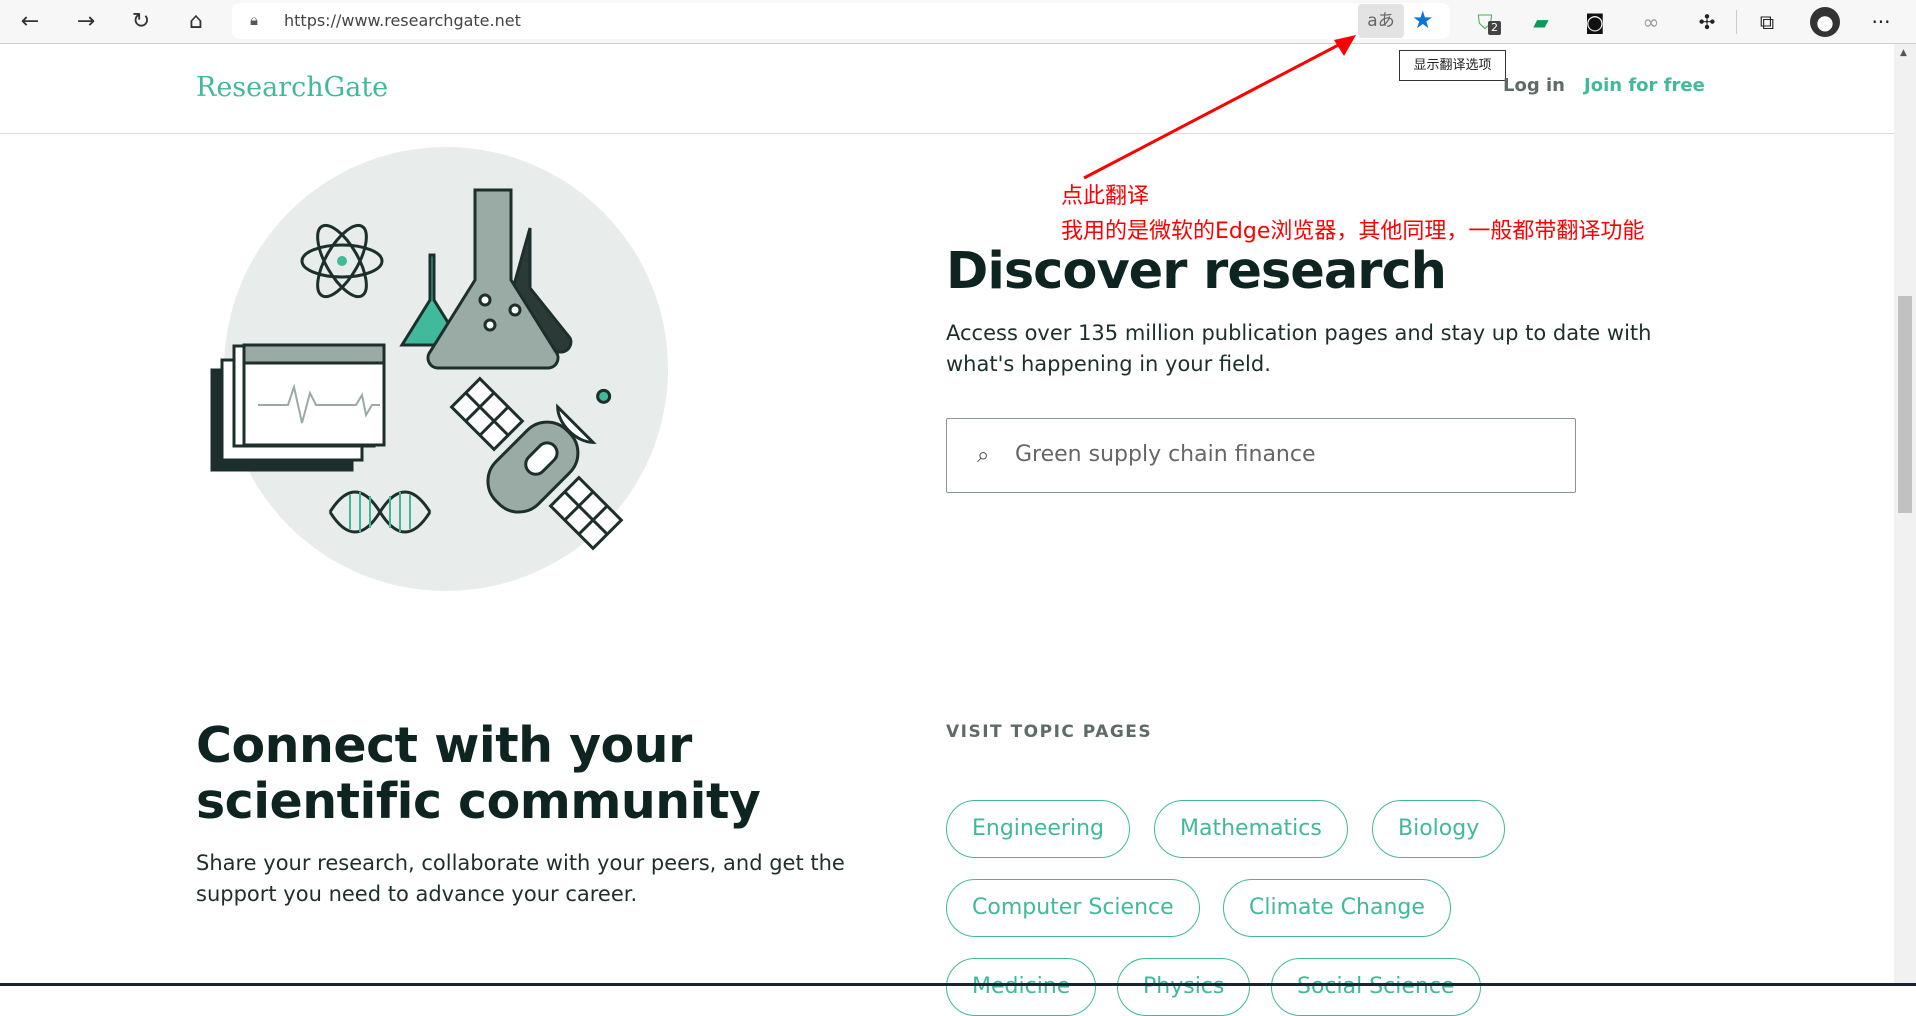 This screenshot has width=1916, height=1016. What do you see at coordinates (1353, 231) in the screenshot?
I see `annotation-line-2: 我用的是微软的Edge浏览器，其他同理，一般都带翻译功能` at bounding box center [1353, 231].